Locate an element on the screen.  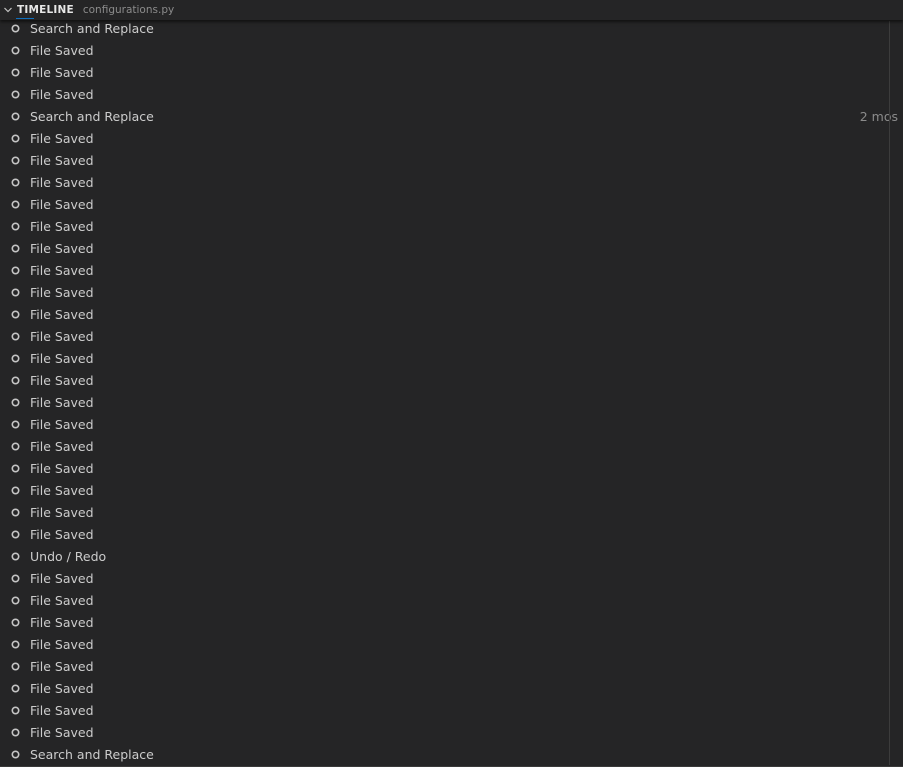
file-name-label: configurations.py is located at coordinates (128, 10).